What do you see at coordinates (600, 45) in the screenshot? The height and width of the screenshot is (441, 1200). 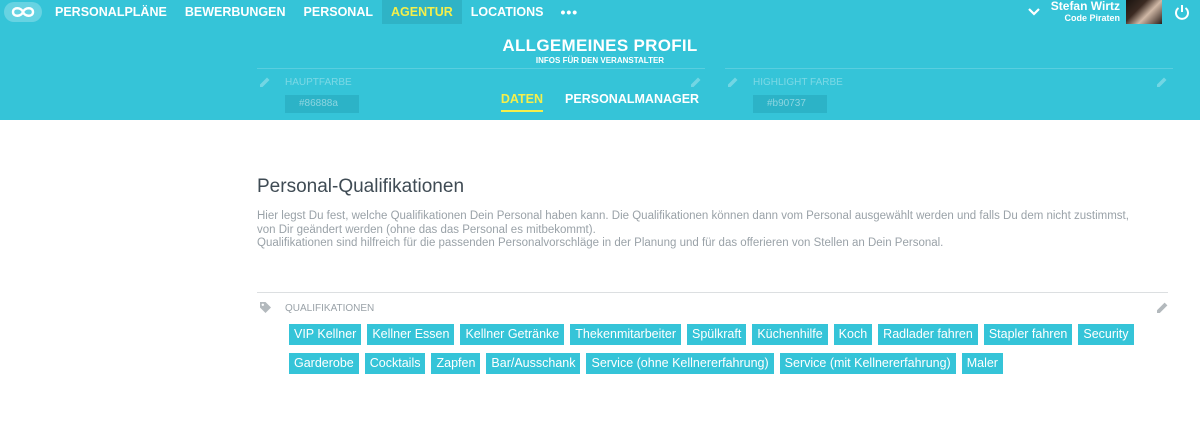 I see `page-title: ALLGEMEINES PROFIL` at bounding box center [600, 45].